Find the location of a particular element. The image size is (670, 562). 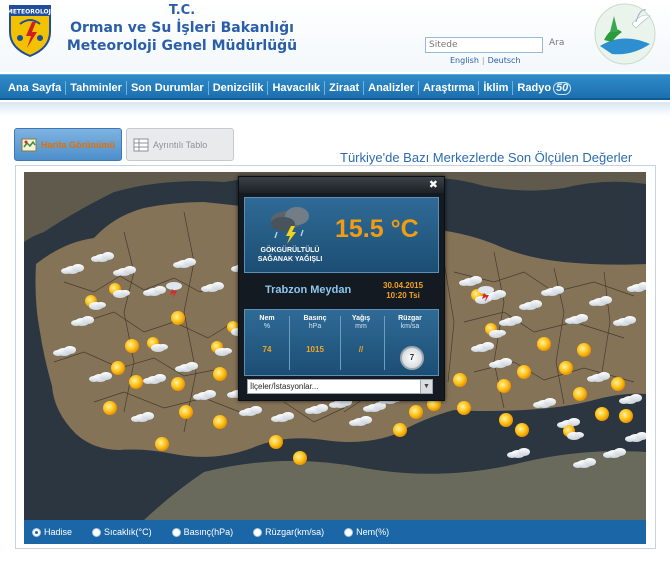

lang-english-link: English is located at coordinates (464, 60).